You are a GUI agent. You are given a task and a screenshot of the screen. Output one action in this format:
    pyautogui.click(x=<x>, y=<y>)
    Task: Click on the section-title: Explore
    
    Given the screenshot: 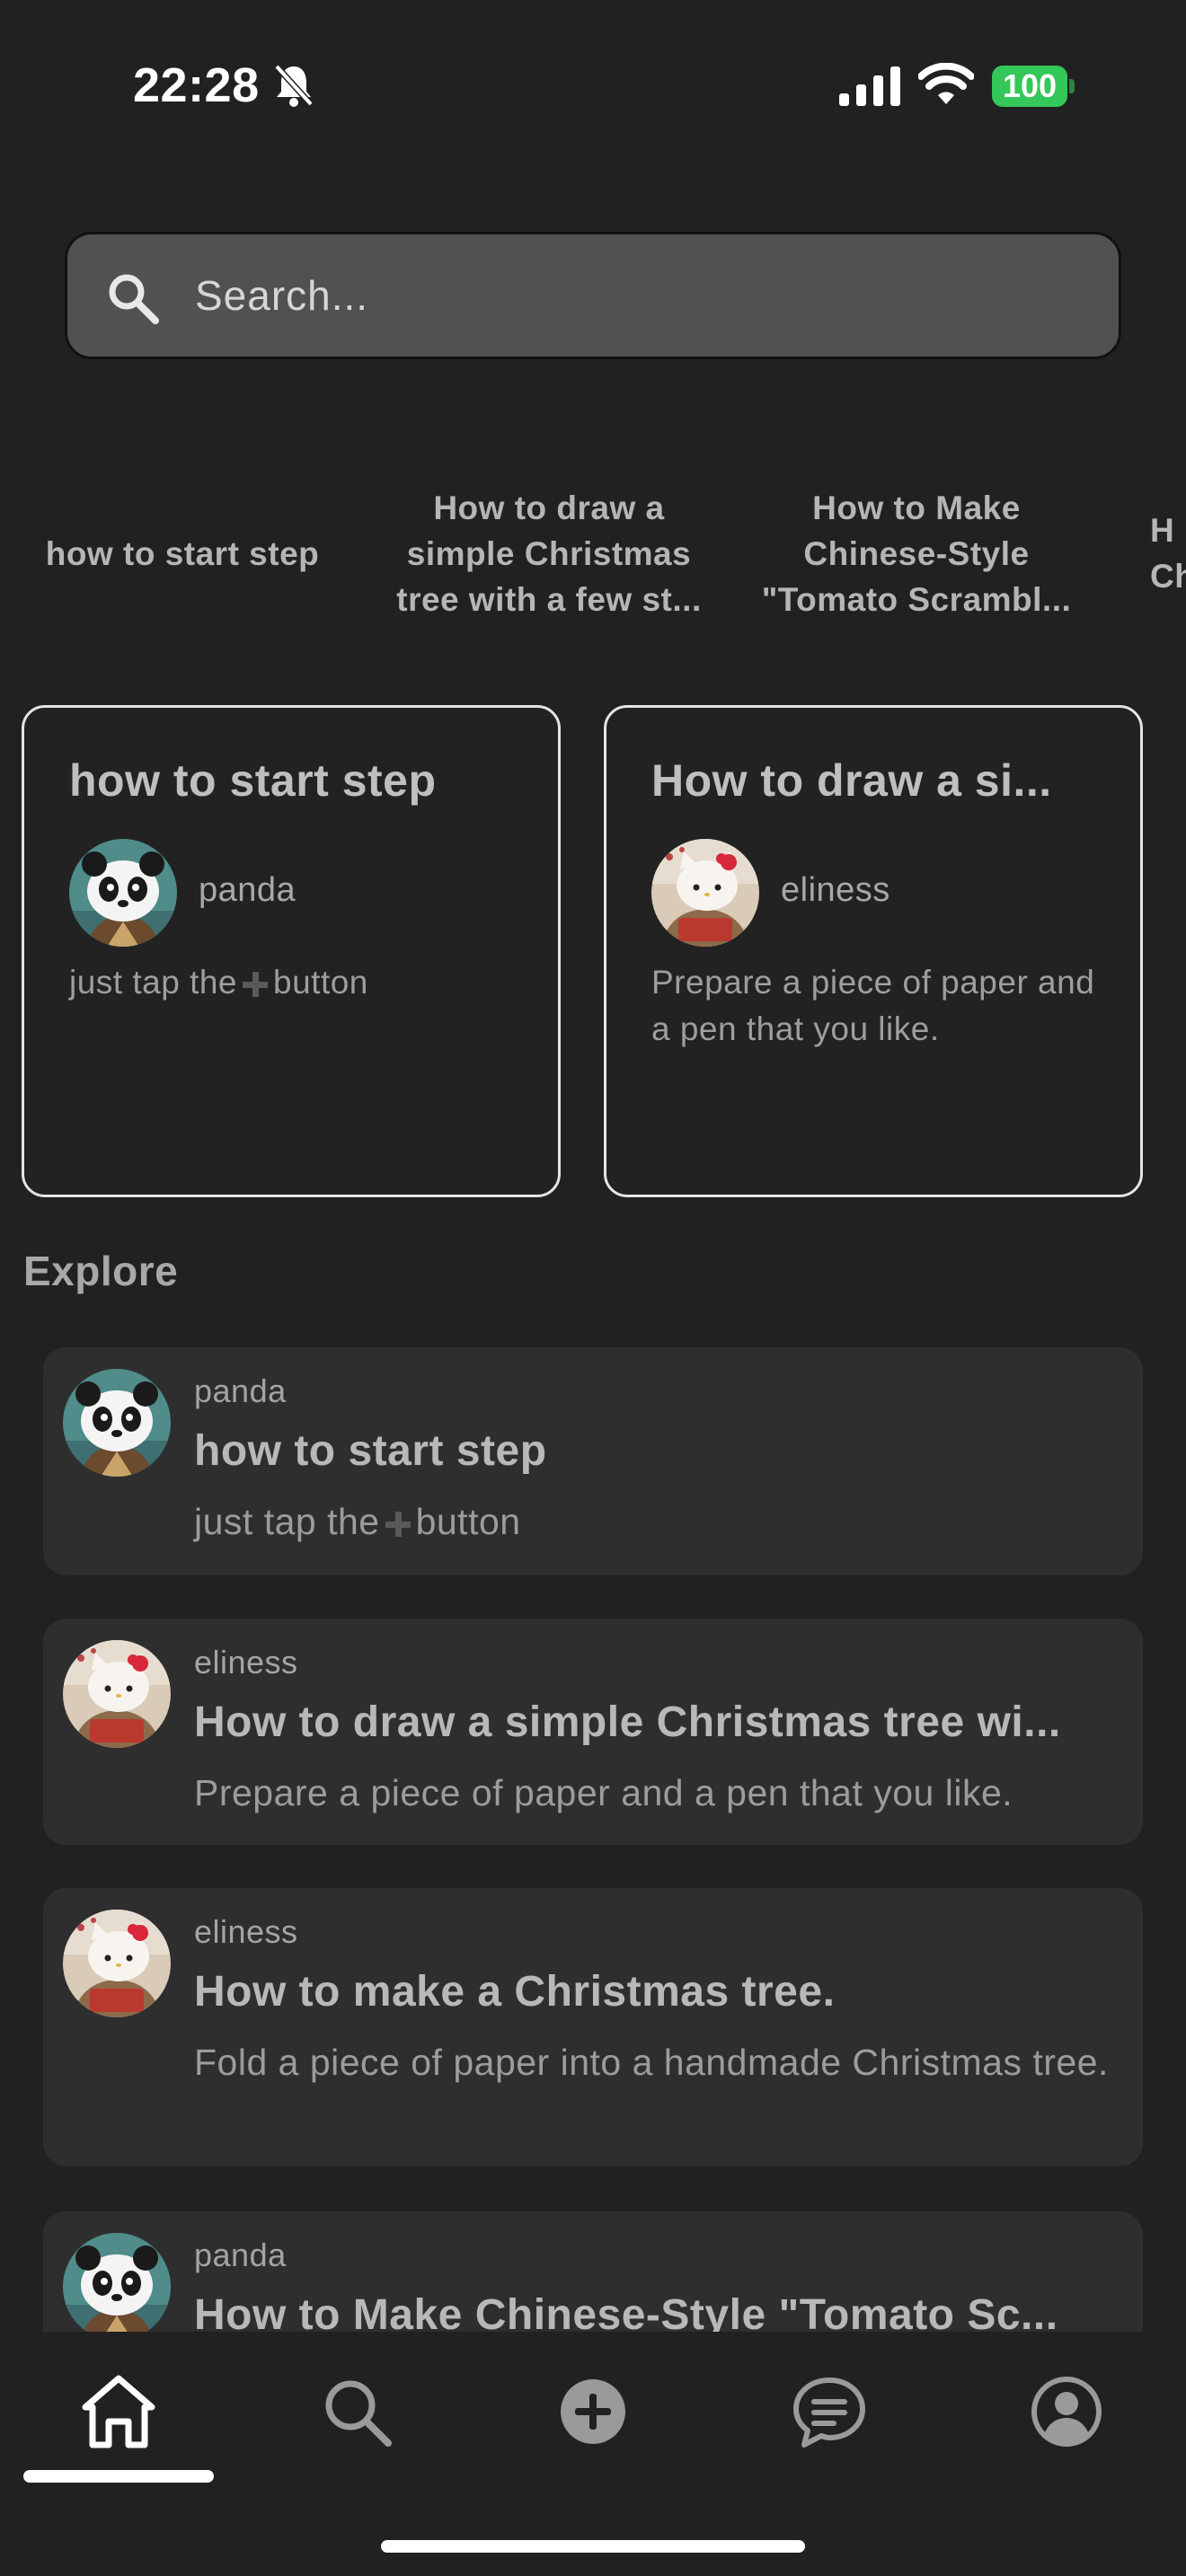 What is the action you would take?
    pyautogui.click(x=101, y=1271)
    